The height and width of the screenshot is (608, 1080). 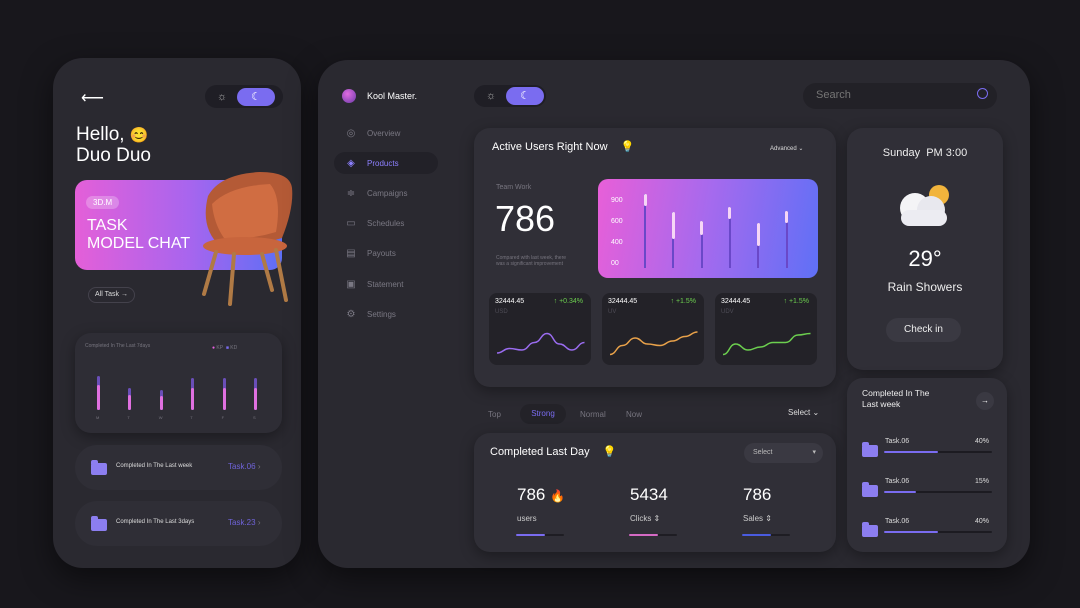 What do you see at coordinates (124, 294) in the screenshot?
I see `arrow-right-icon: →` at bounding box center [124, 294].